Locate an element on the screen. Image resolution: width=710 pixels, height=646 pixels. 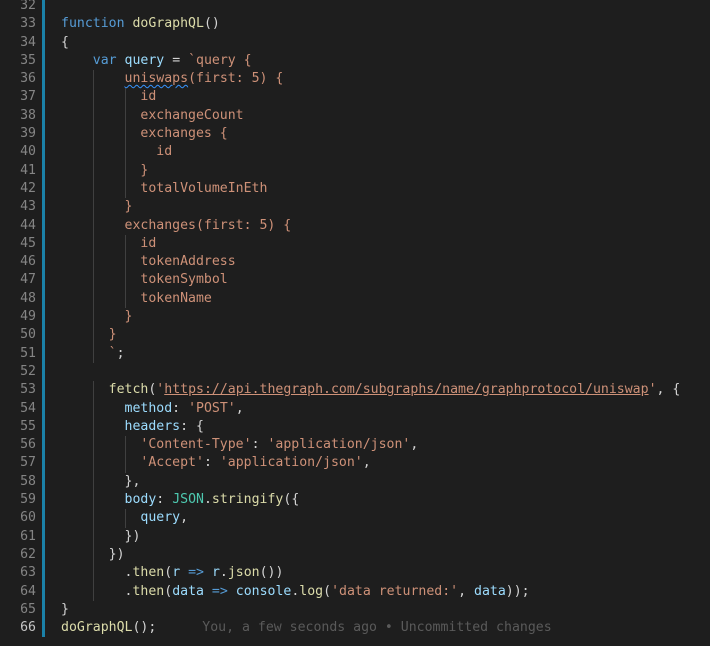
code-token: }) is located at coordinates (93, 554).